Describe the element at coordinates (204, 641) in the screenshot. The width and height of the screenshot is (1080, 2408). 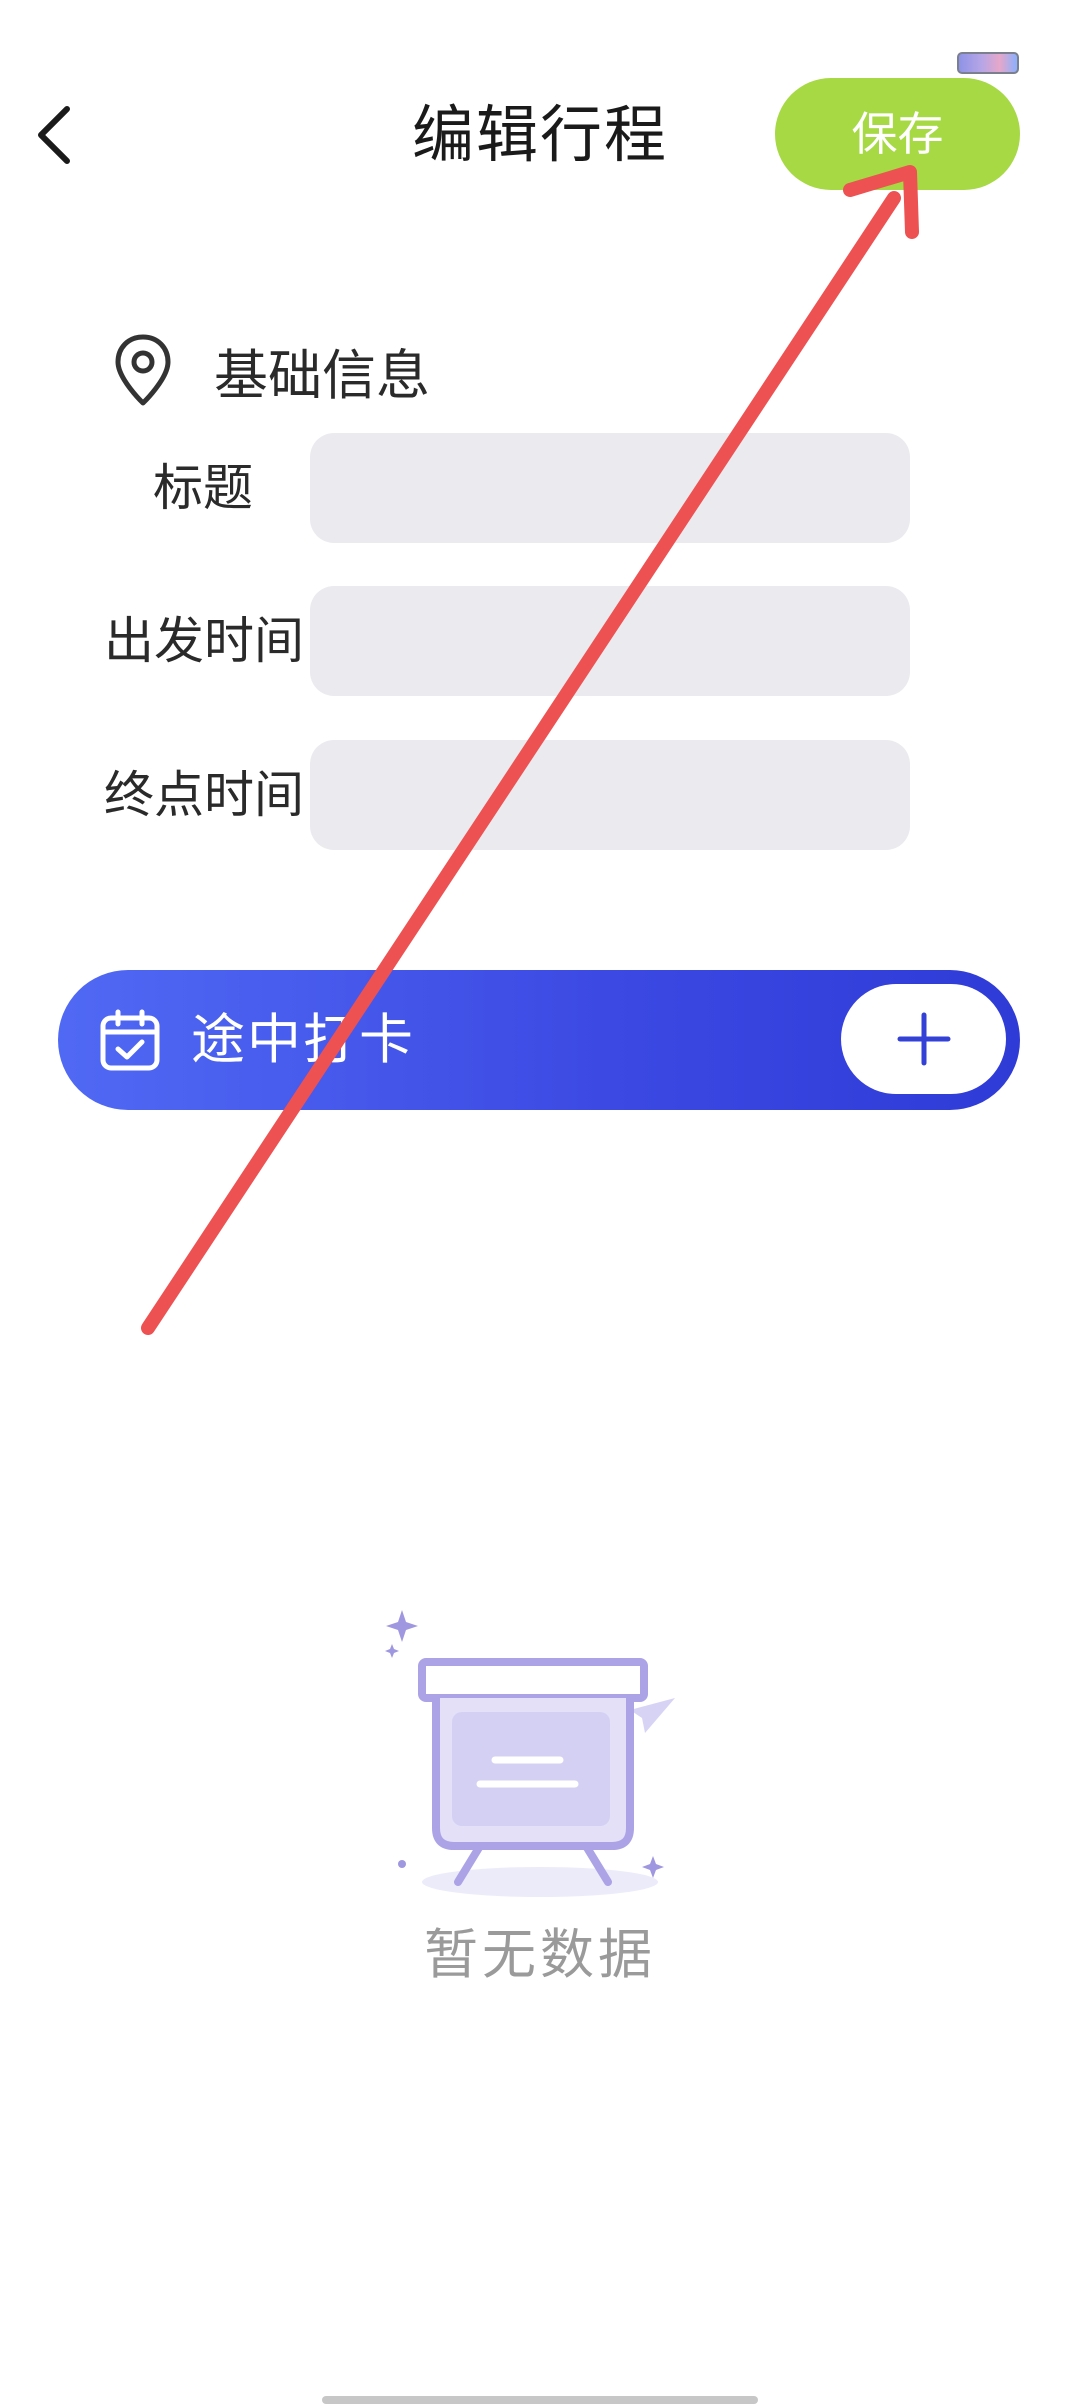
I see `departure-time-label: 出发时间` at that location.